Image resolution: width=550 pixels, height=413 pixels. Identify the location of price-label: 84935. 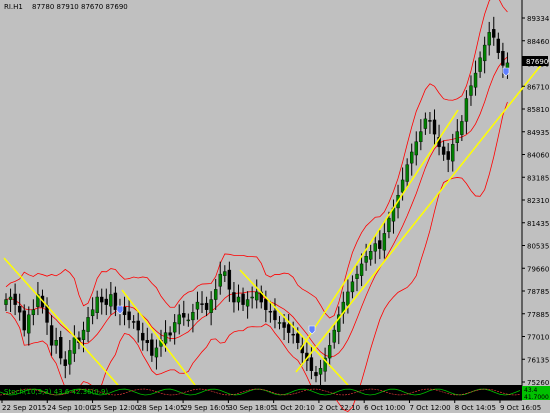
(538, 133).